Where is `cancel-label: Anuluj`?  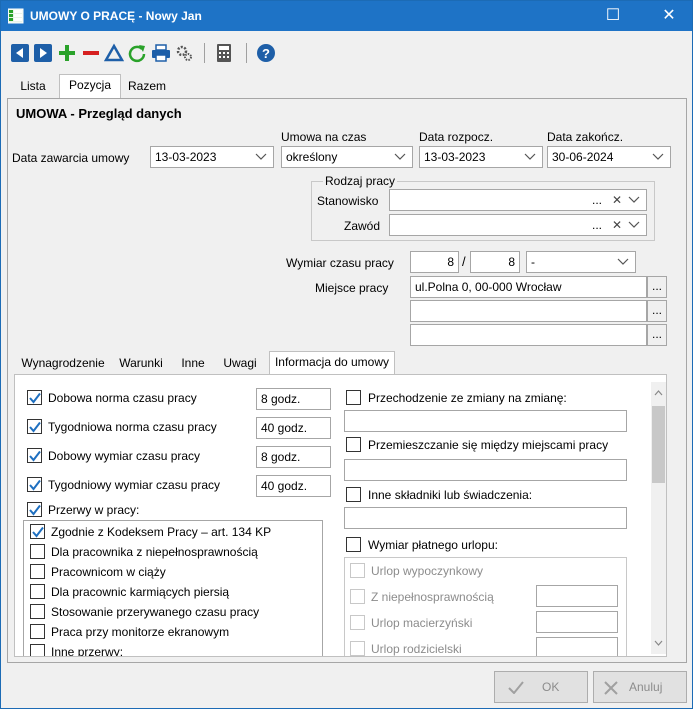
cancel-label: Anuluj is located at coordinates (646, 687).